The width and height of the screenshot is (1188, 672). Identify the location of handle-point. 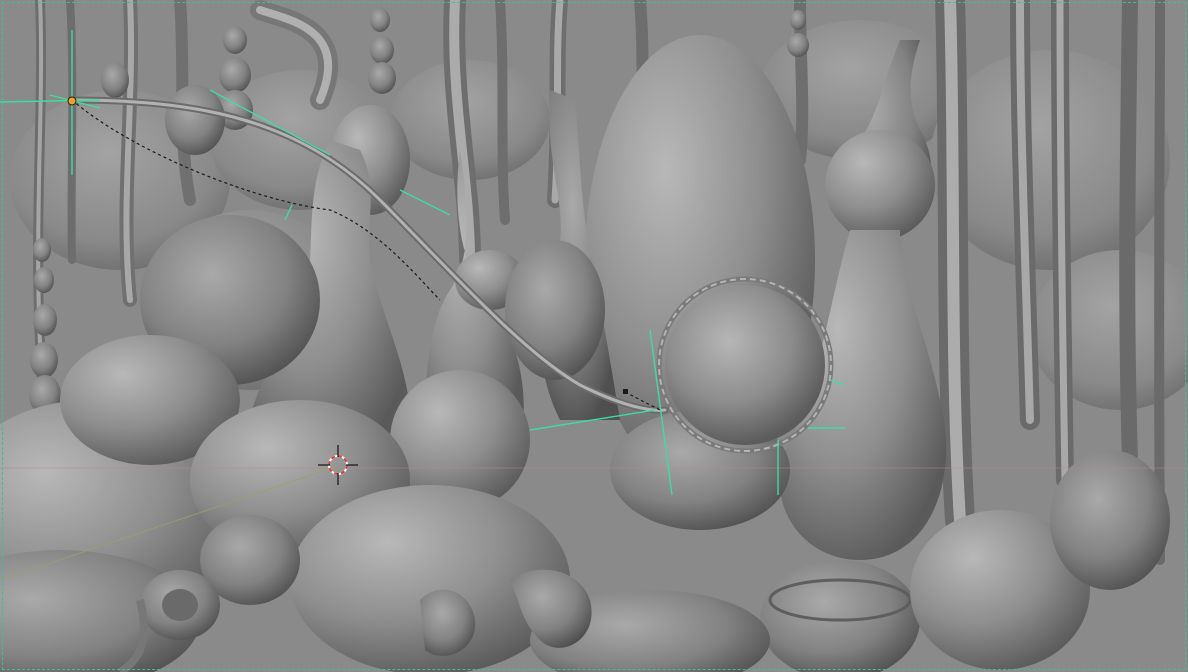
(625, 391).